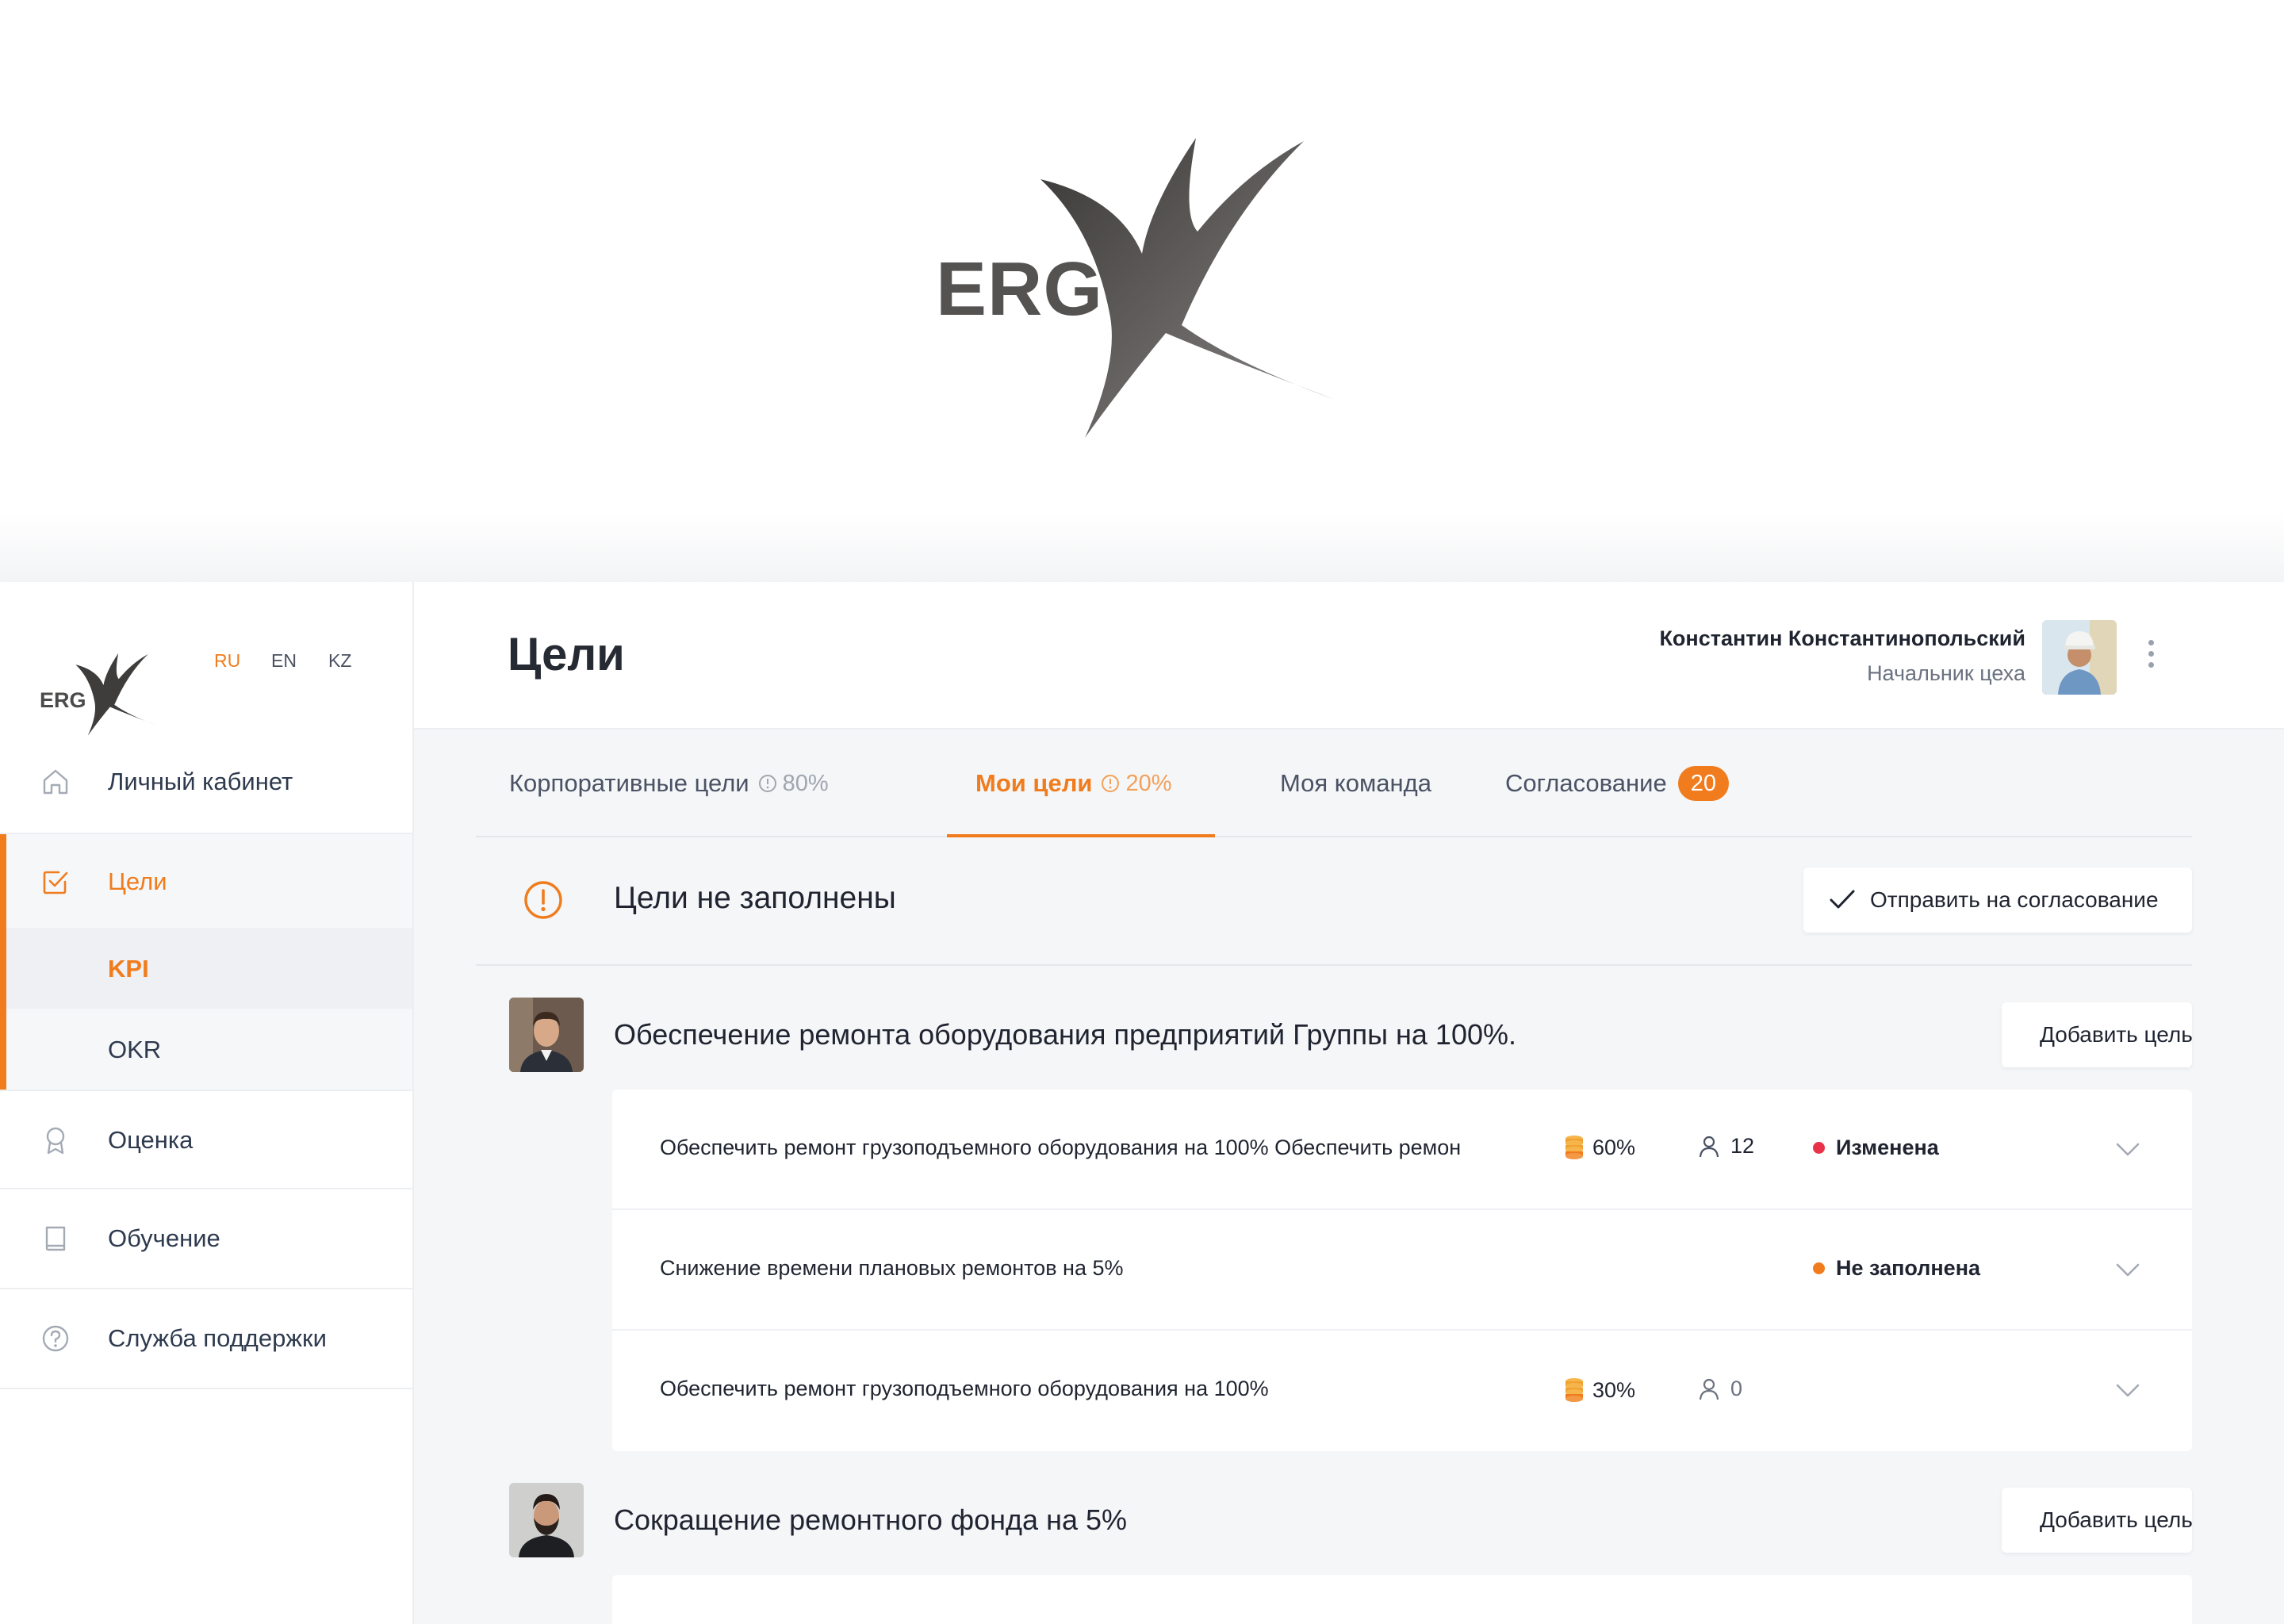  What do you see at coordinates (227, 661) in the screenshot?
I see `lang-ru: RU` at bounding box center [227, 661].